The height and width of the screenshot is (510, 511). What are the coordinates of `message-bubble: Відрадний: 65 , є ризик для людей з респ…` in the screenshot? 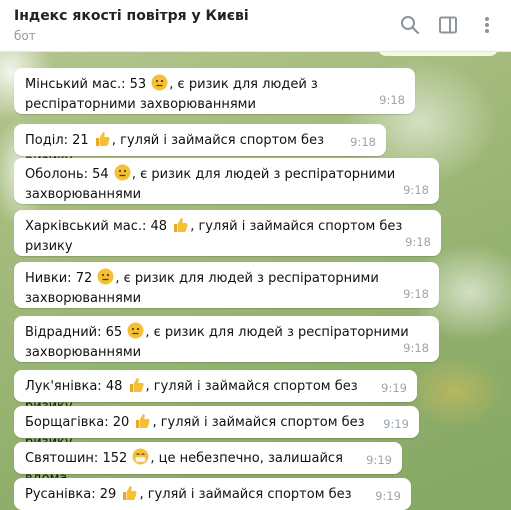 It's located at (226, 339).